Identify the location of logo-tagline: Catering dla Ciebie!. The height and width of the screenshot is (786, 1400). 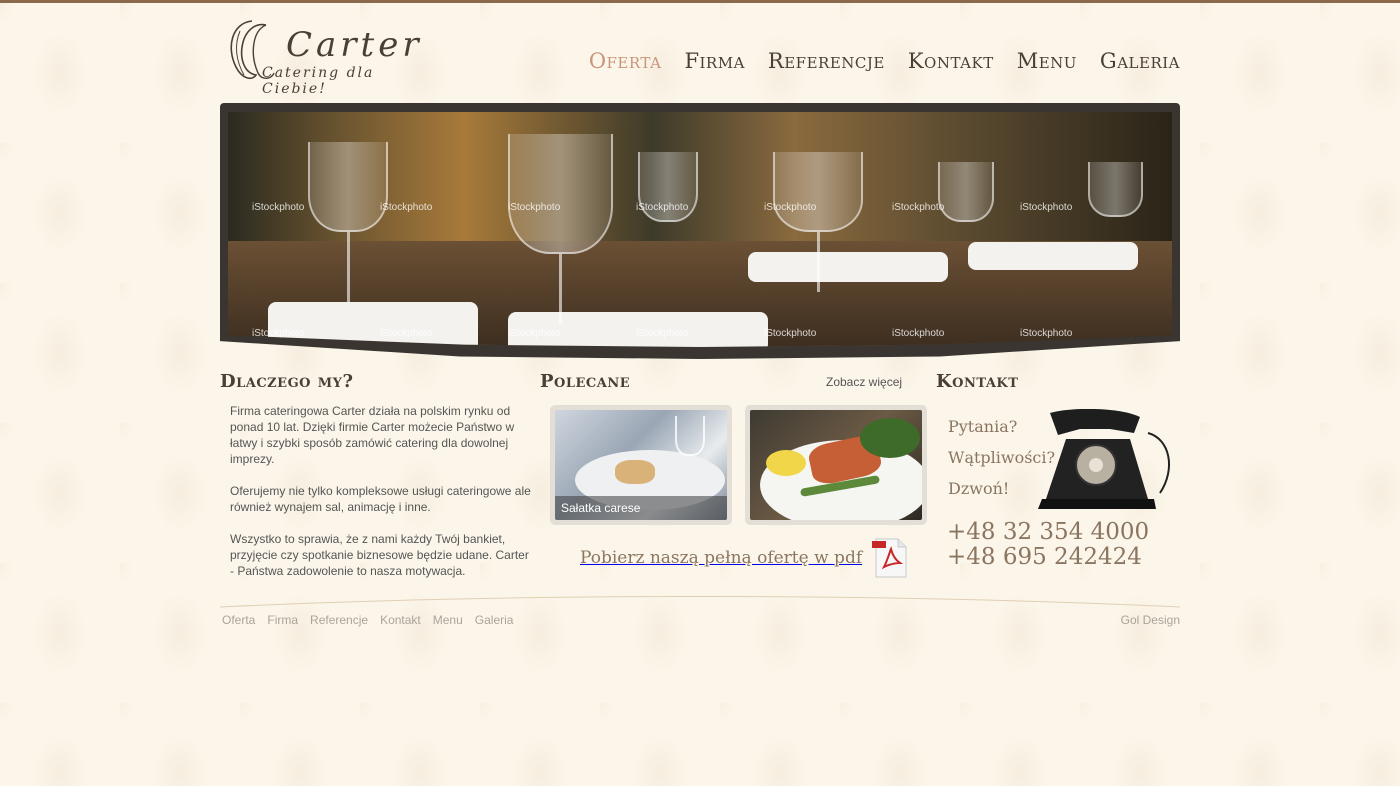
(318, 81).